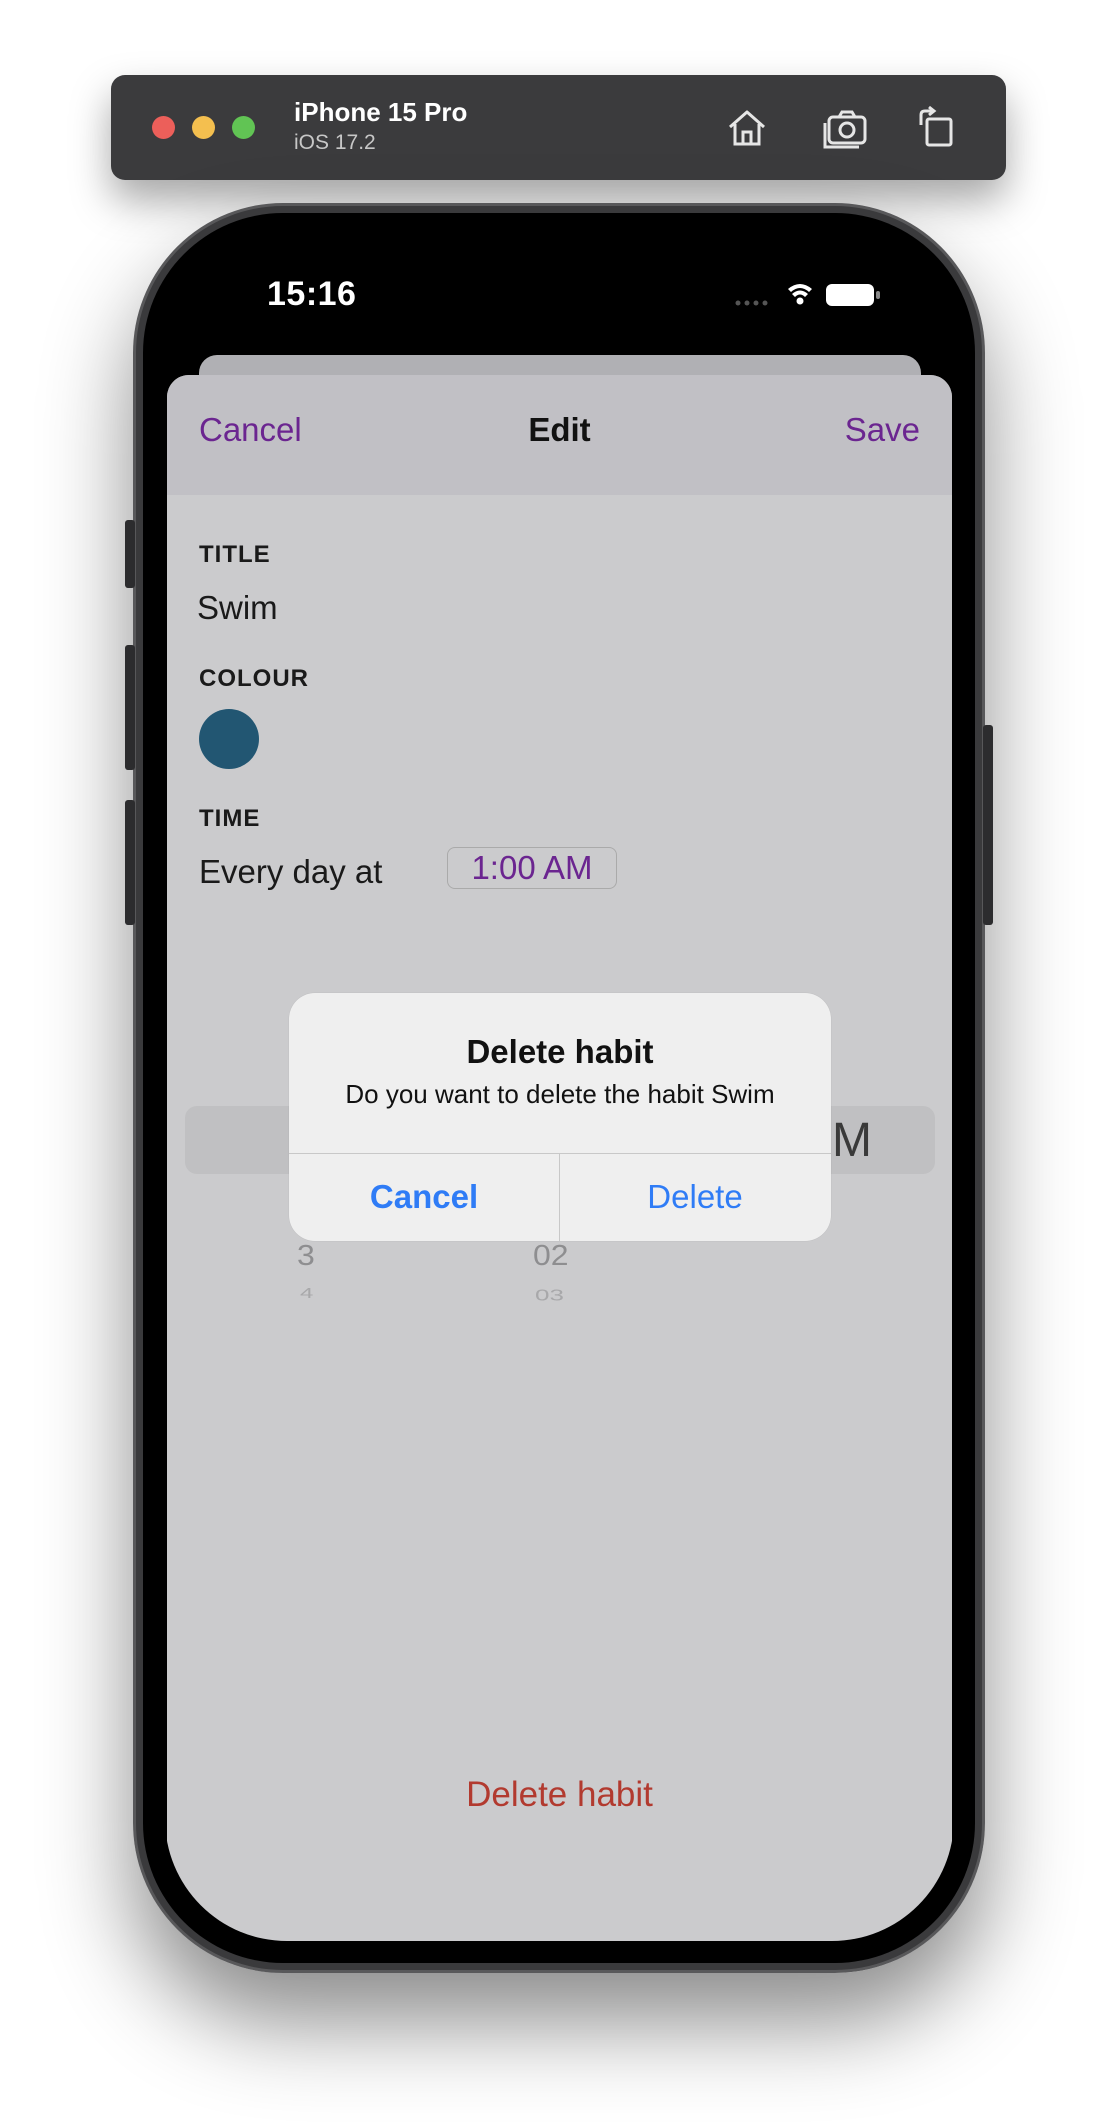 This screenshot has width=1118, height=2124. I want to click on picker-minute-item: 03, so click(549, 1295).